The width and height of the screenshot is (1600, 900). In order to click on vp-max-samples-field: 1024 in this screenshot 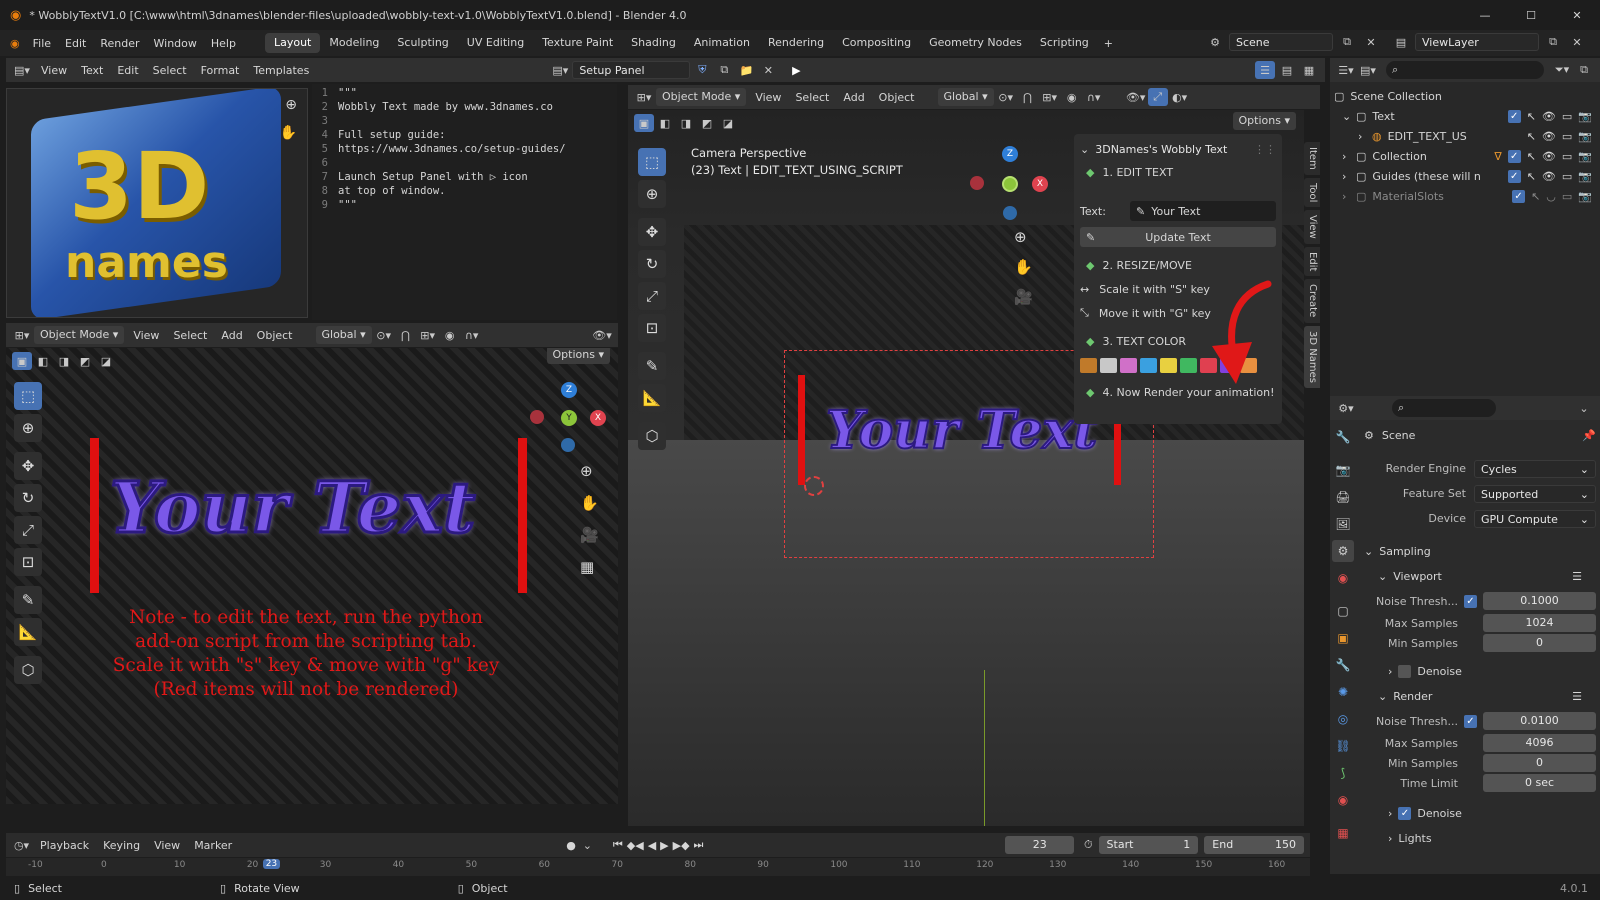, I will do `click(1539, 623)`.